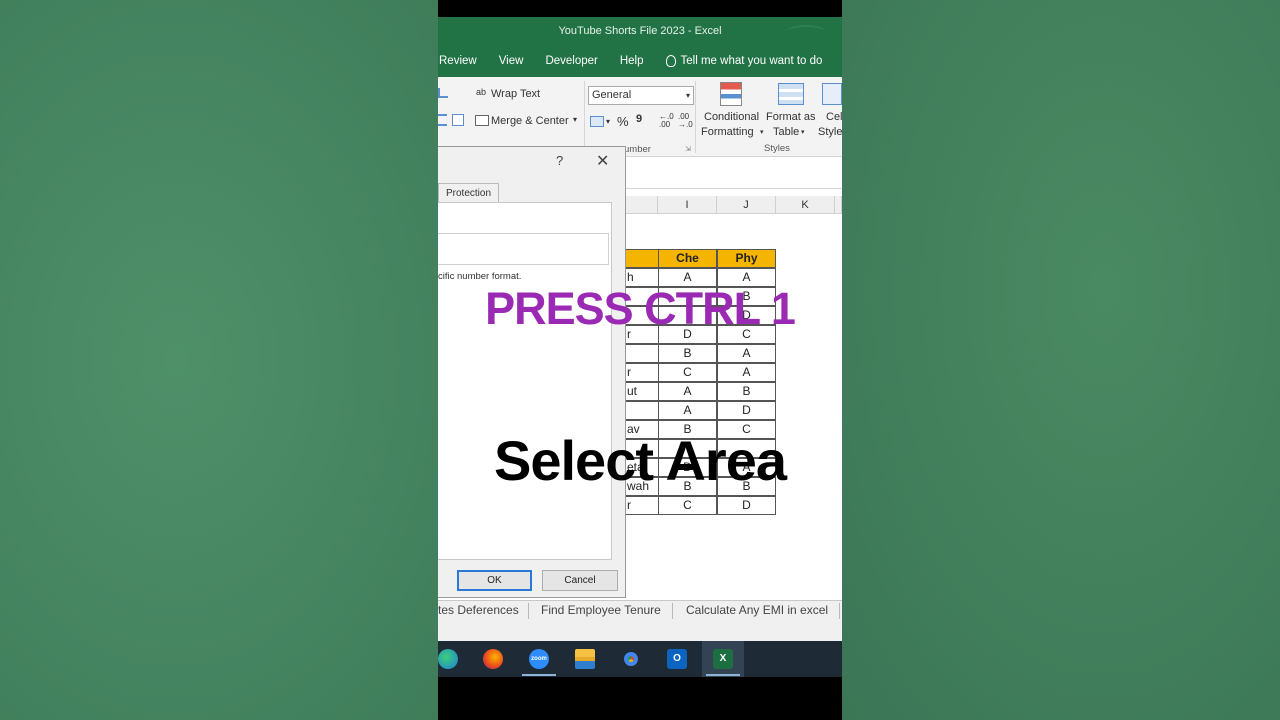 The image size is (1280, 720). Describe the element at coordinates (757, 610) in the screenshot. I see `sheet-tab-emi: Calculate Any EMI in excel` at that location.